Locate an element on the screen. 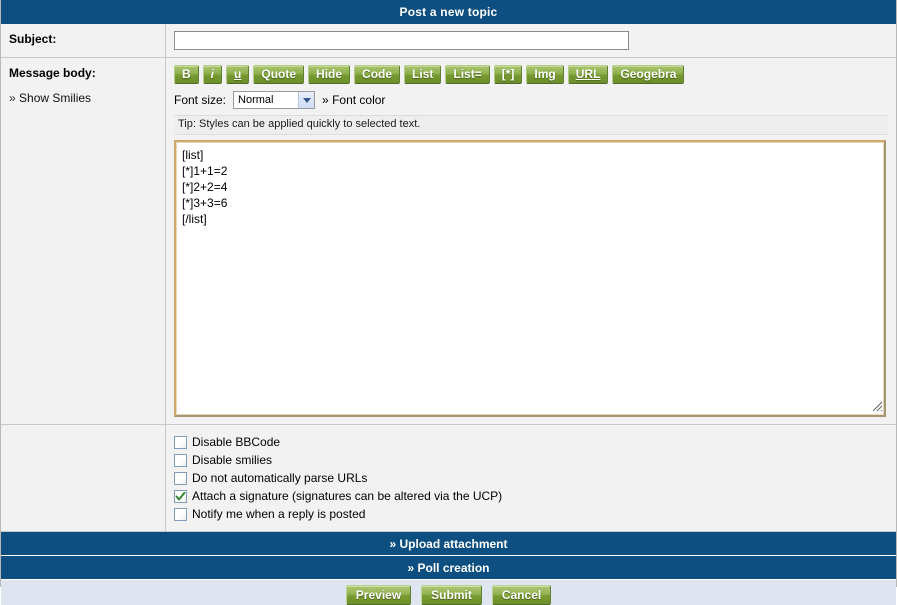  subject-label-cell: Subject: is located at coordinates (83, 40).